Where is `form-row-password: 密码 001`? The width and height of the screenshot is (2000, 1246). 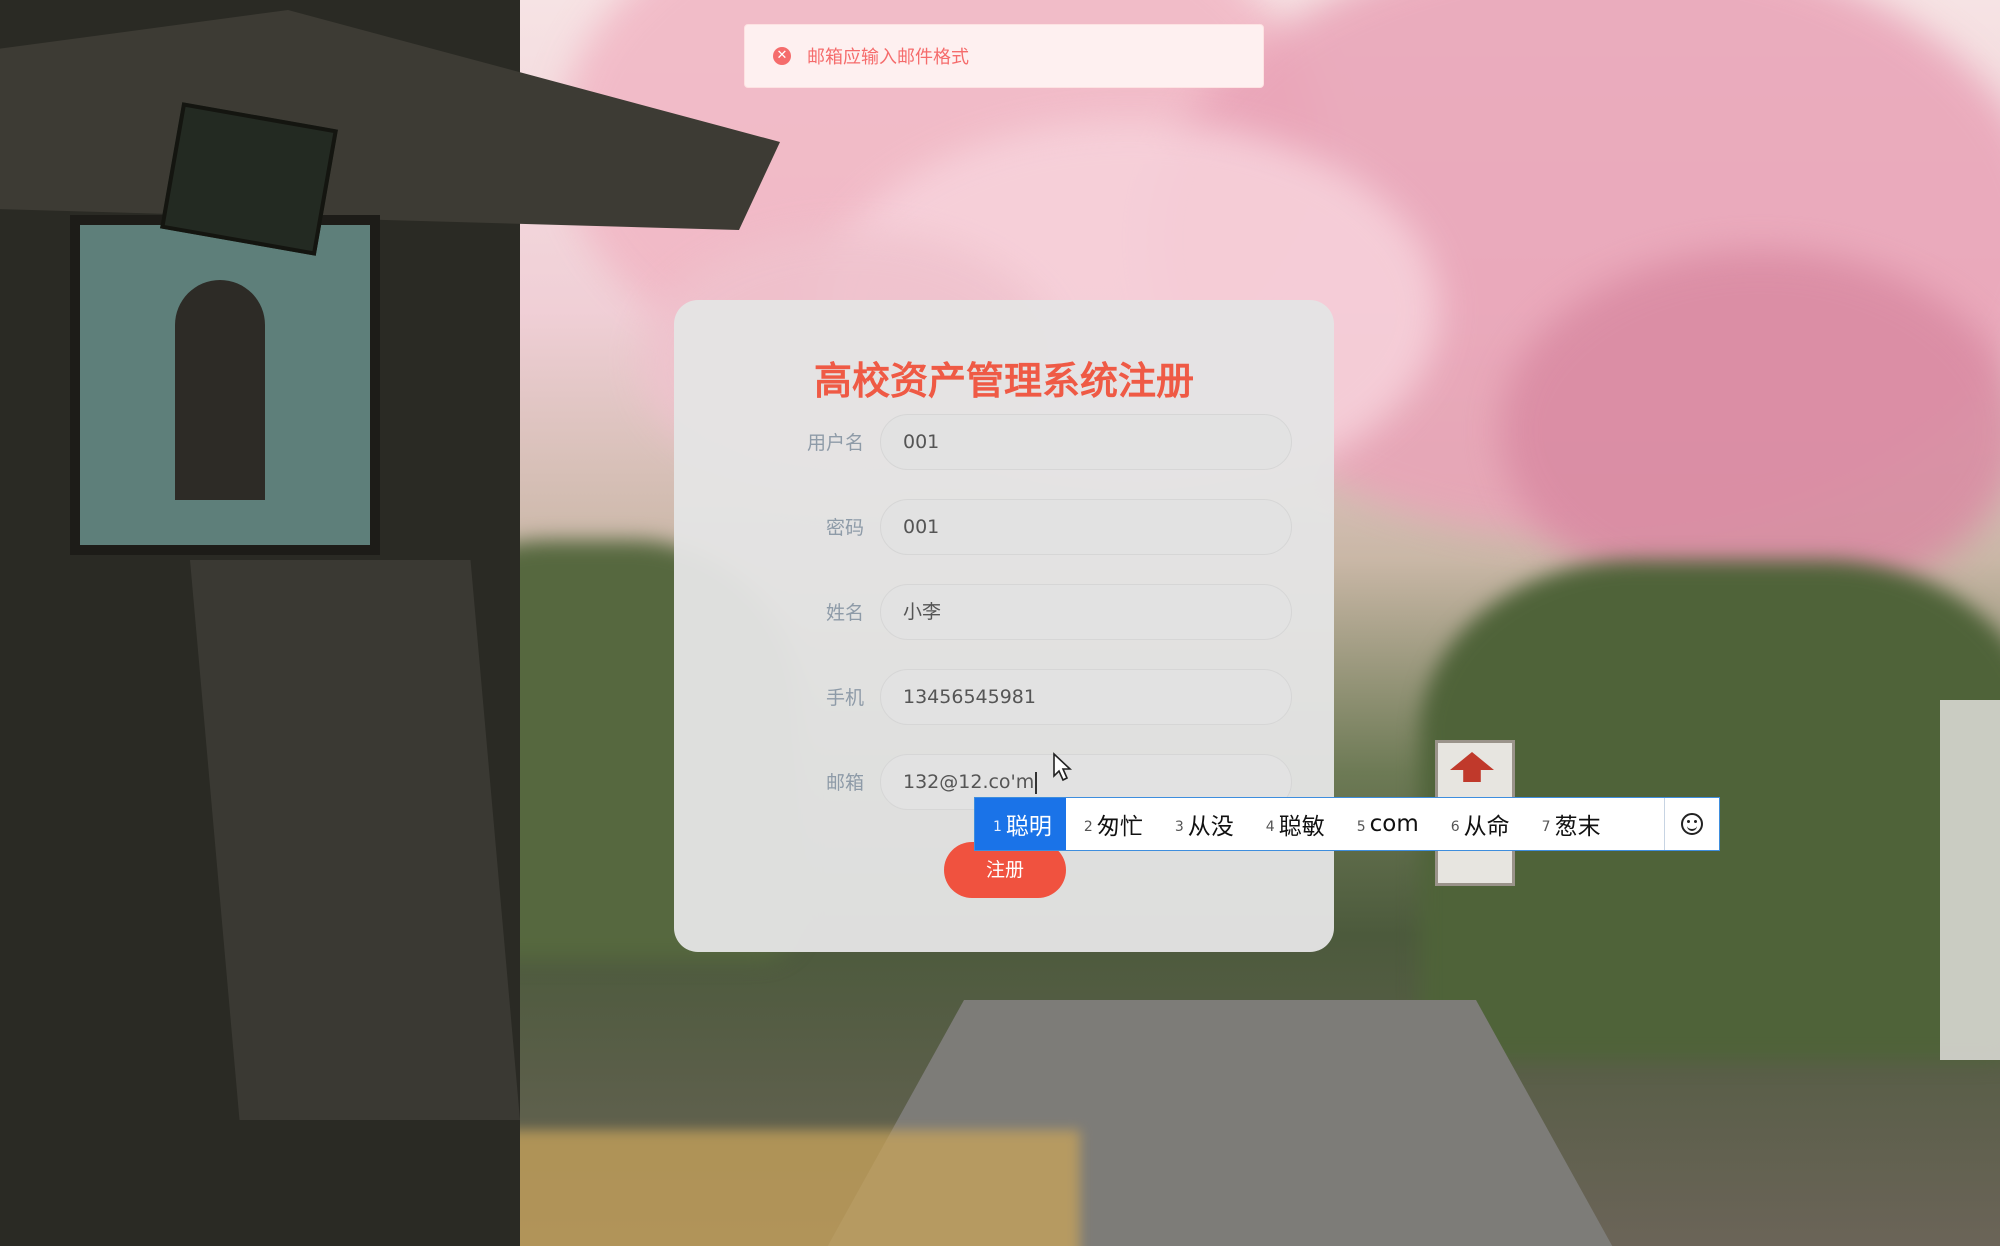
form-row-password: 密码 001 is located at coordinates (1004, 528).